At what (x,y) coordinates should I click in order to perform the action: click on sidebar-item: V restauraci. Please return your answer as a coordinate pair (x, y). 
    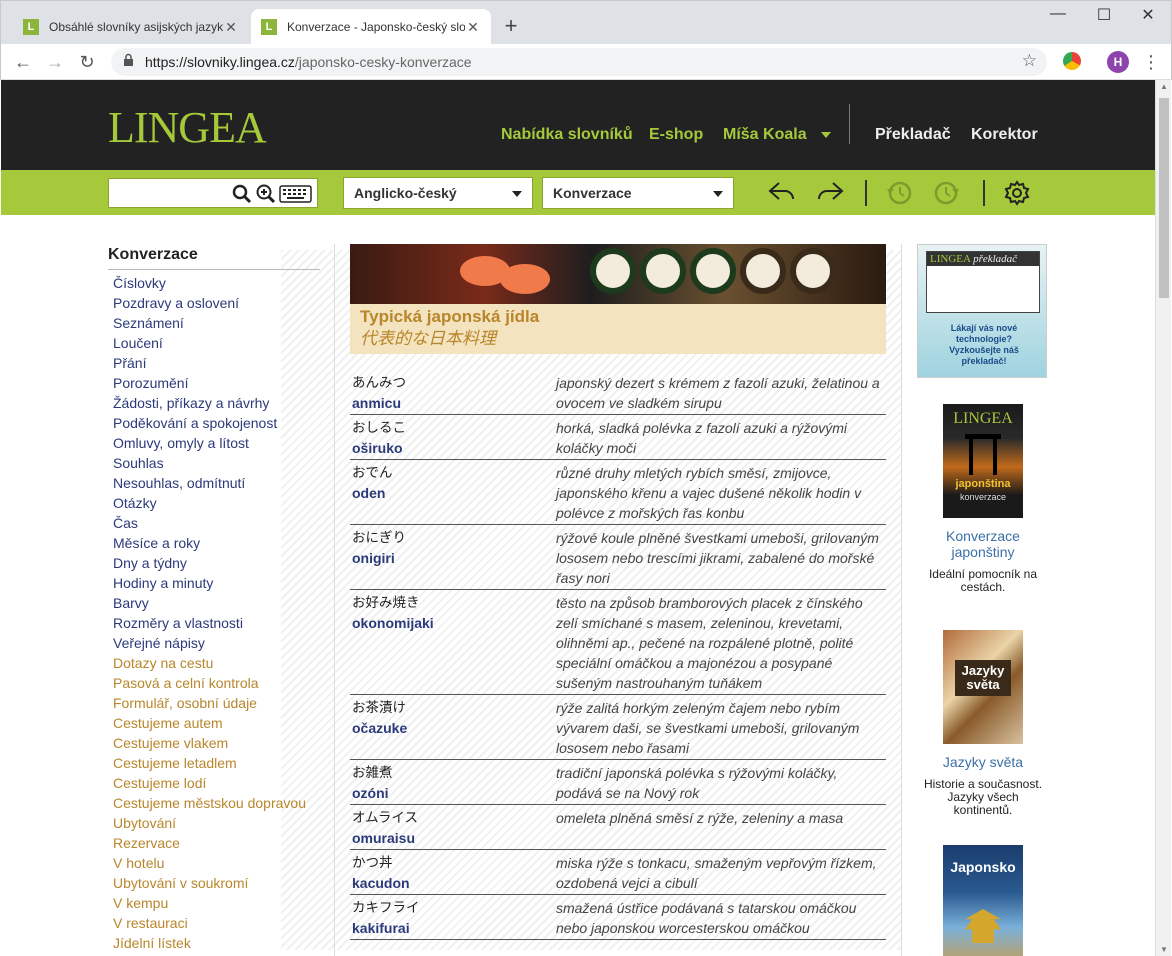
    Looking at the image, I should click on (214, 923).